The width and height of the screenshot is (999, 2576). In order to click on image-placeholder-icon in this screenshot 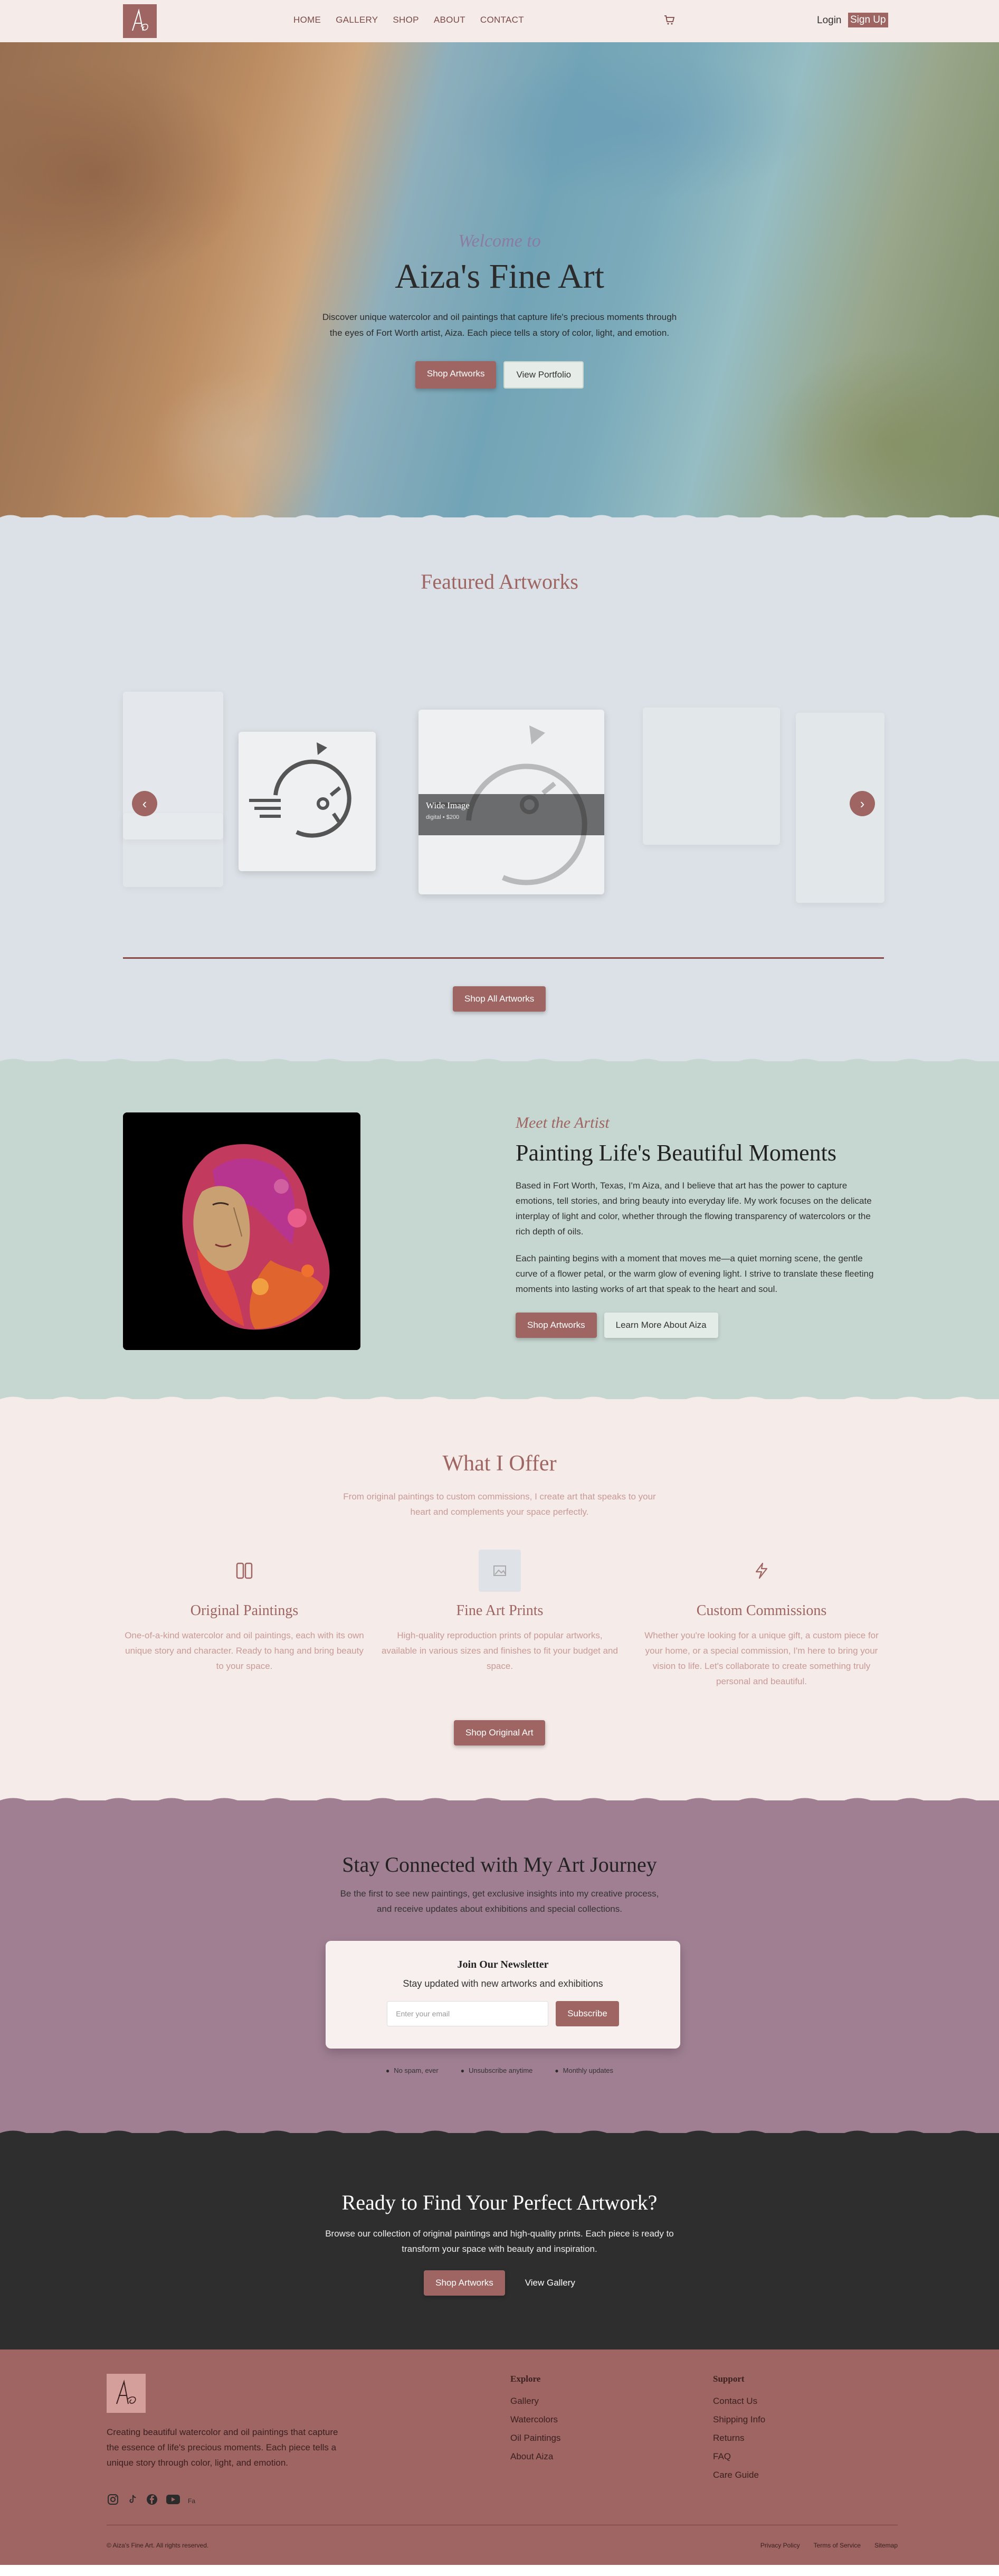, I will do `click(300, 790)`.